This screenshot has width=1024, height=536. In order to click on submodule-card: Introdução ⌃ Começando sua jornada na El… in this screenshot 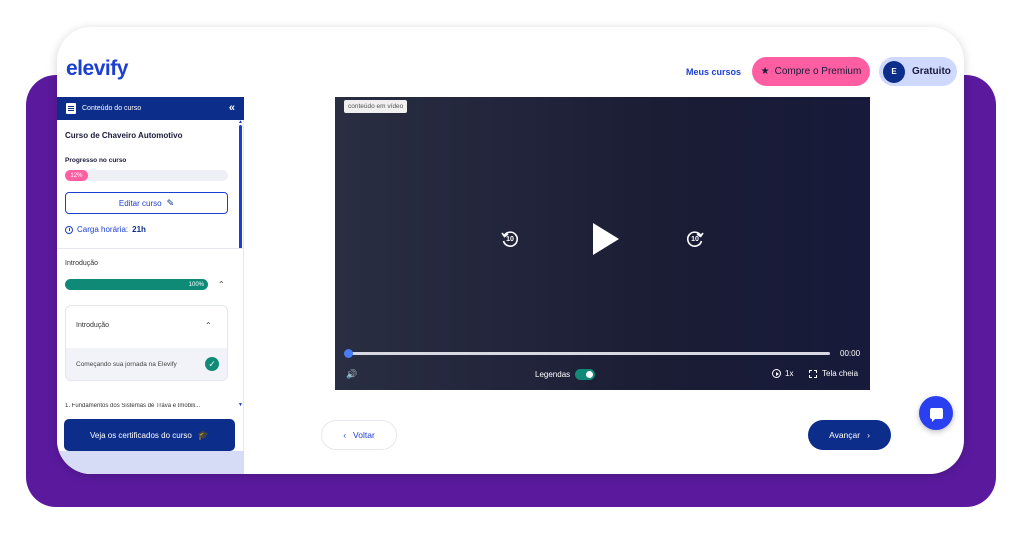, I will do `click(146, 343)`.